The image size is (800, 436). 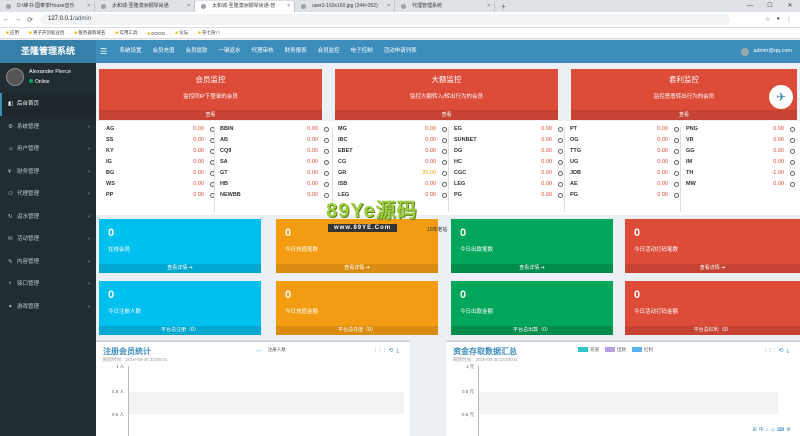 What do you see at coordinates (48, 217) in the screenshot?
I see `sidebar-item: ↻ 返水管理 ‹` at bounding box center [48, 217].